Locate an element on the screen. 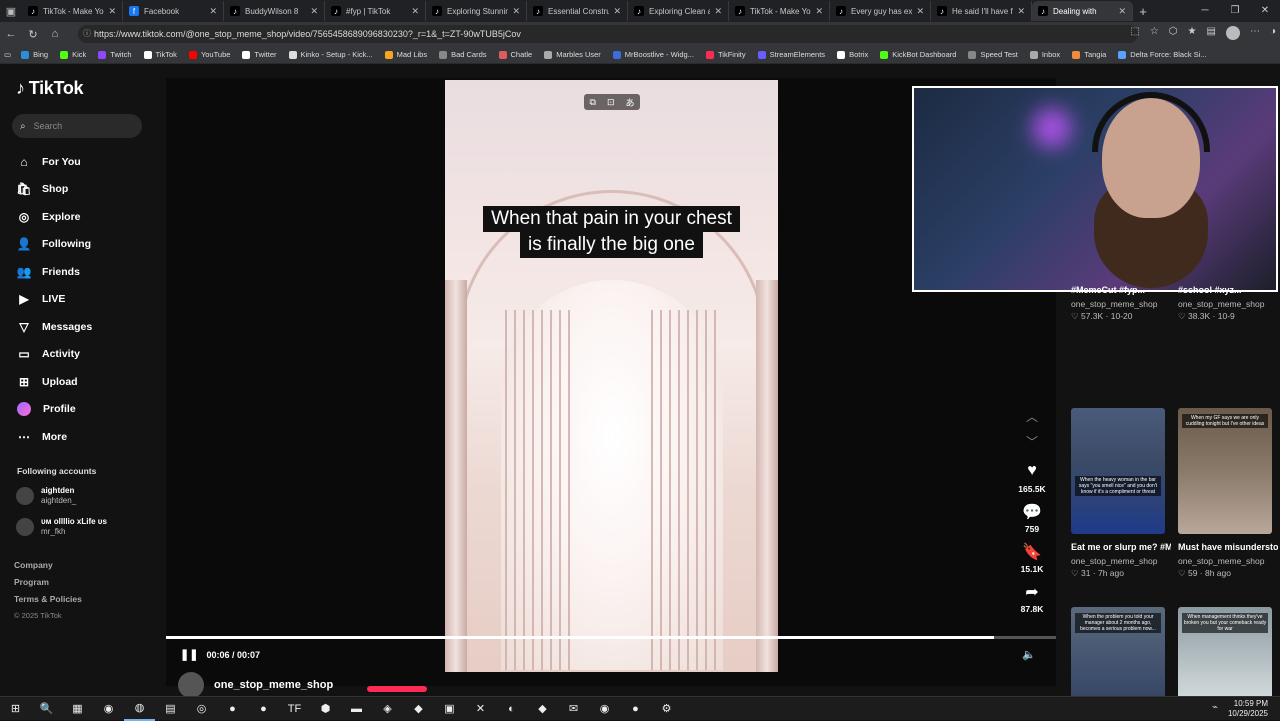 Image resolution: width=1280 pixels, height=721 pixels. menu-icon: ⋯ is located at coordinates (1255, 33).